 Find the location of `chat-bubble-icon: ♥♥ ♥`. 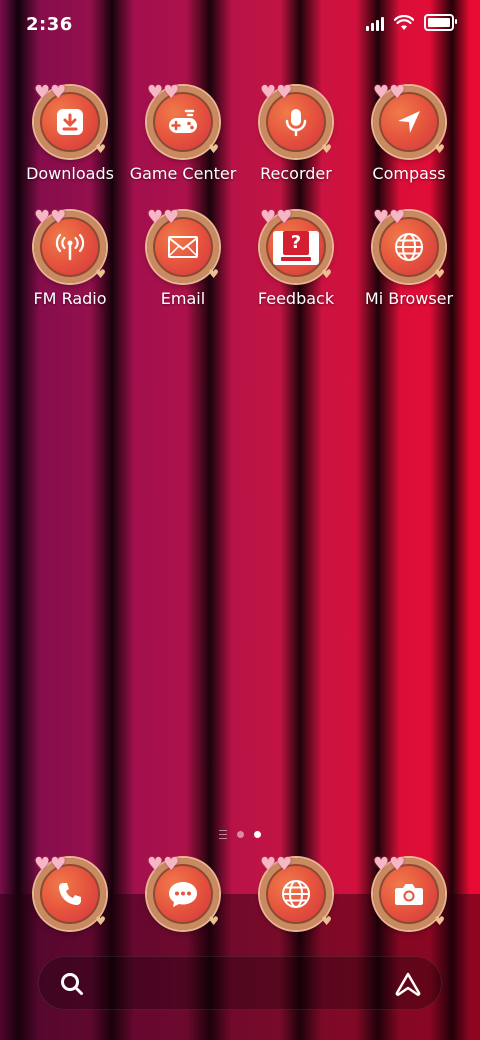

chat-bubble-icon: ♥♥ ♥ is located at coordinates (183, 892).